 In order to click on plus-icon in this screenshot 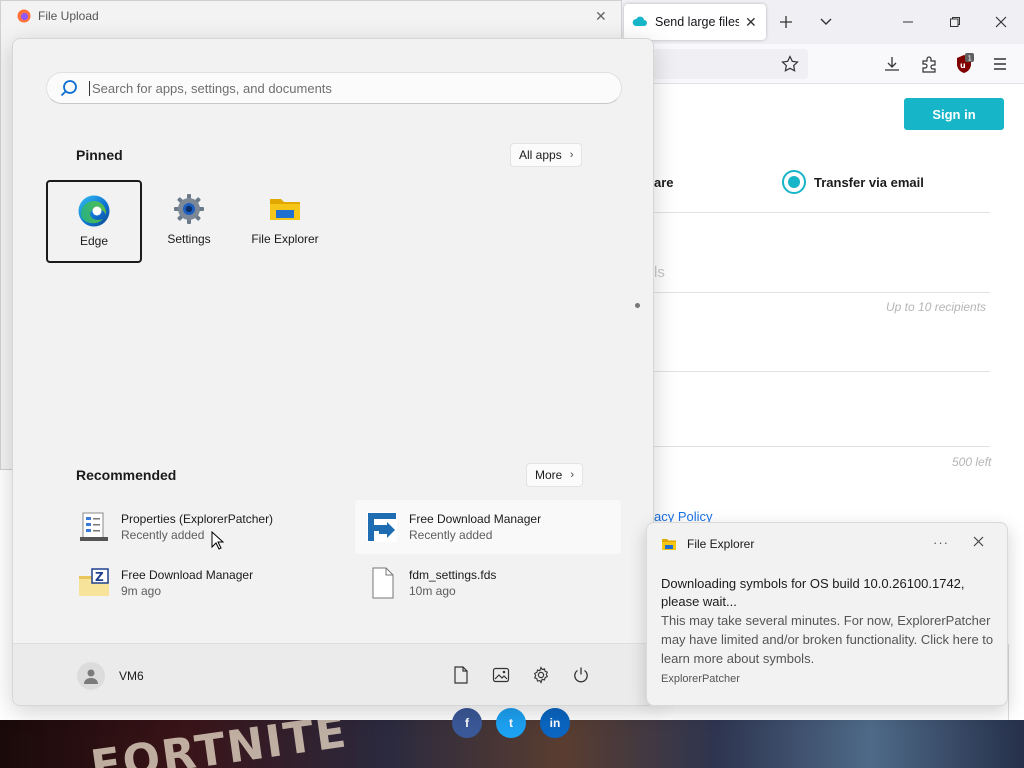, I will do `click(786, 22)`.